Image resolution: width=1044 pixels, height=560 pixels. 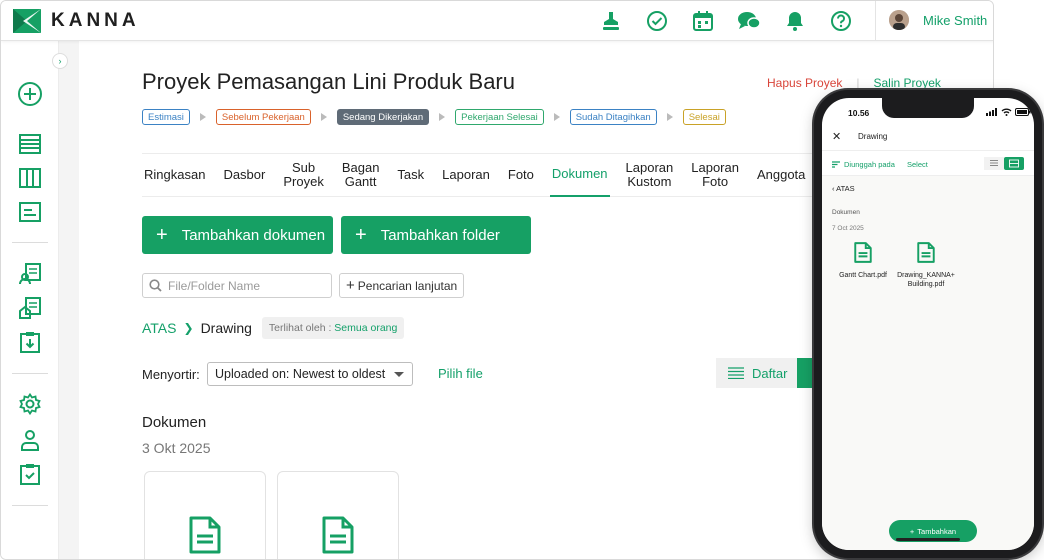 What do you see at coordinates (804, 83) in the screenshot?
I see `delete-project-link: Hapus Proyek` at bounding box center [804, 83].